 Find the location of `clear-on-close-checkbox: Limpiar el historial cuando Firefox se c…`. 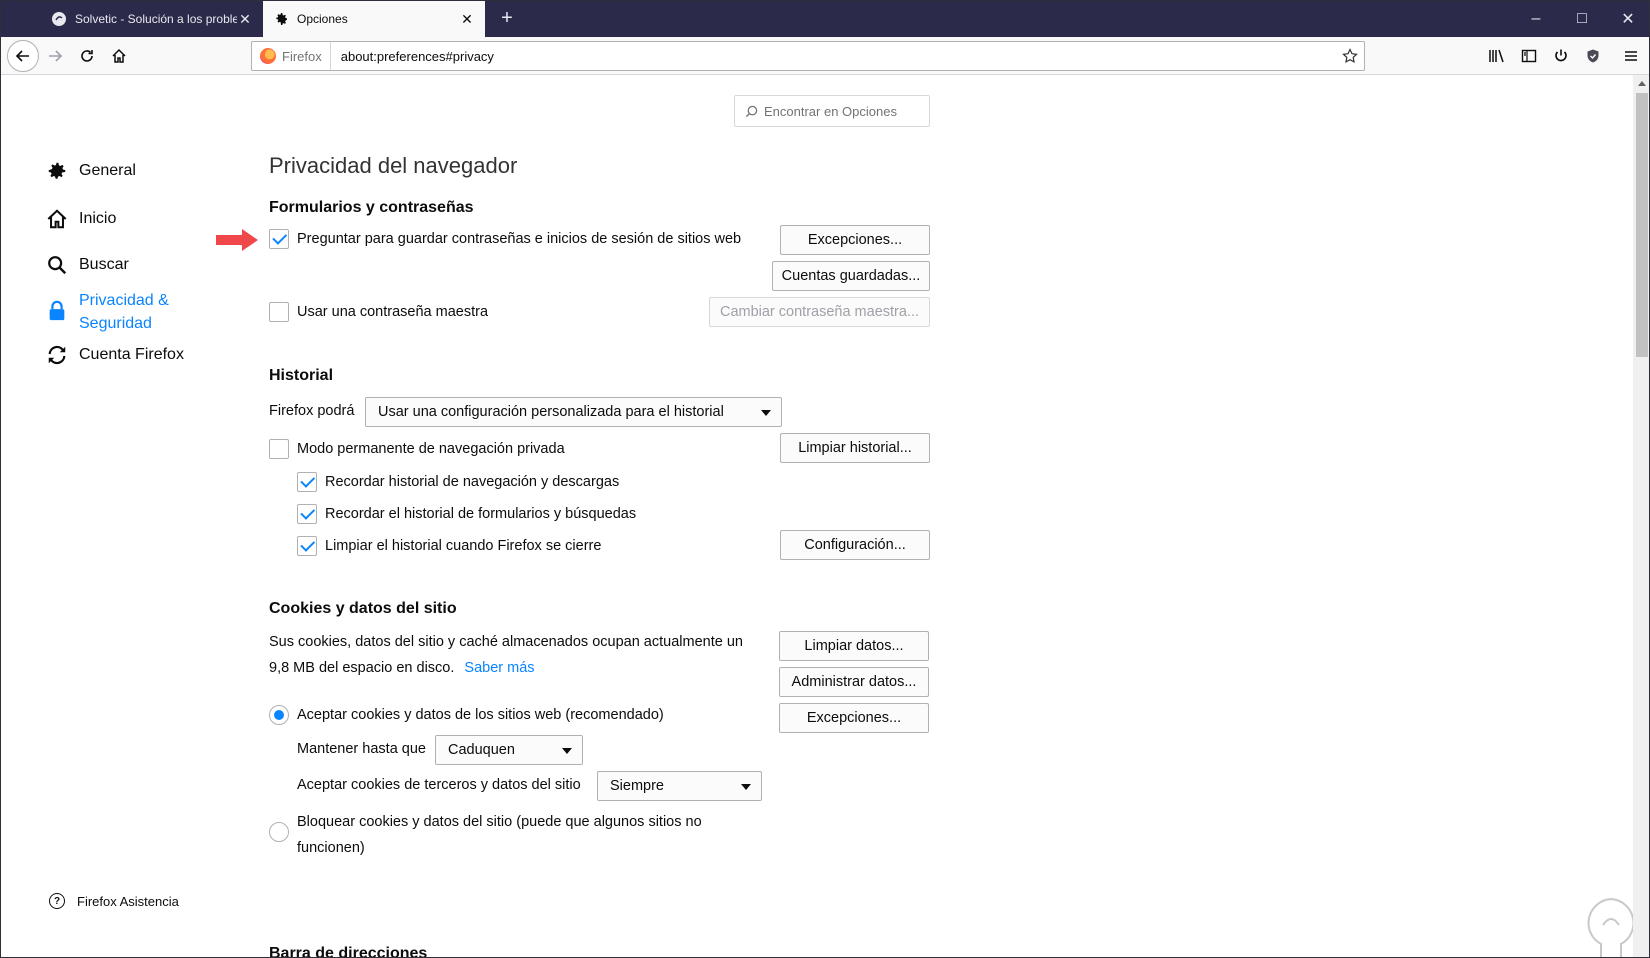

clear-on-close-checkbox: Limpiar el historial cuando Firefox se c… is located at coordinates (449, 546).